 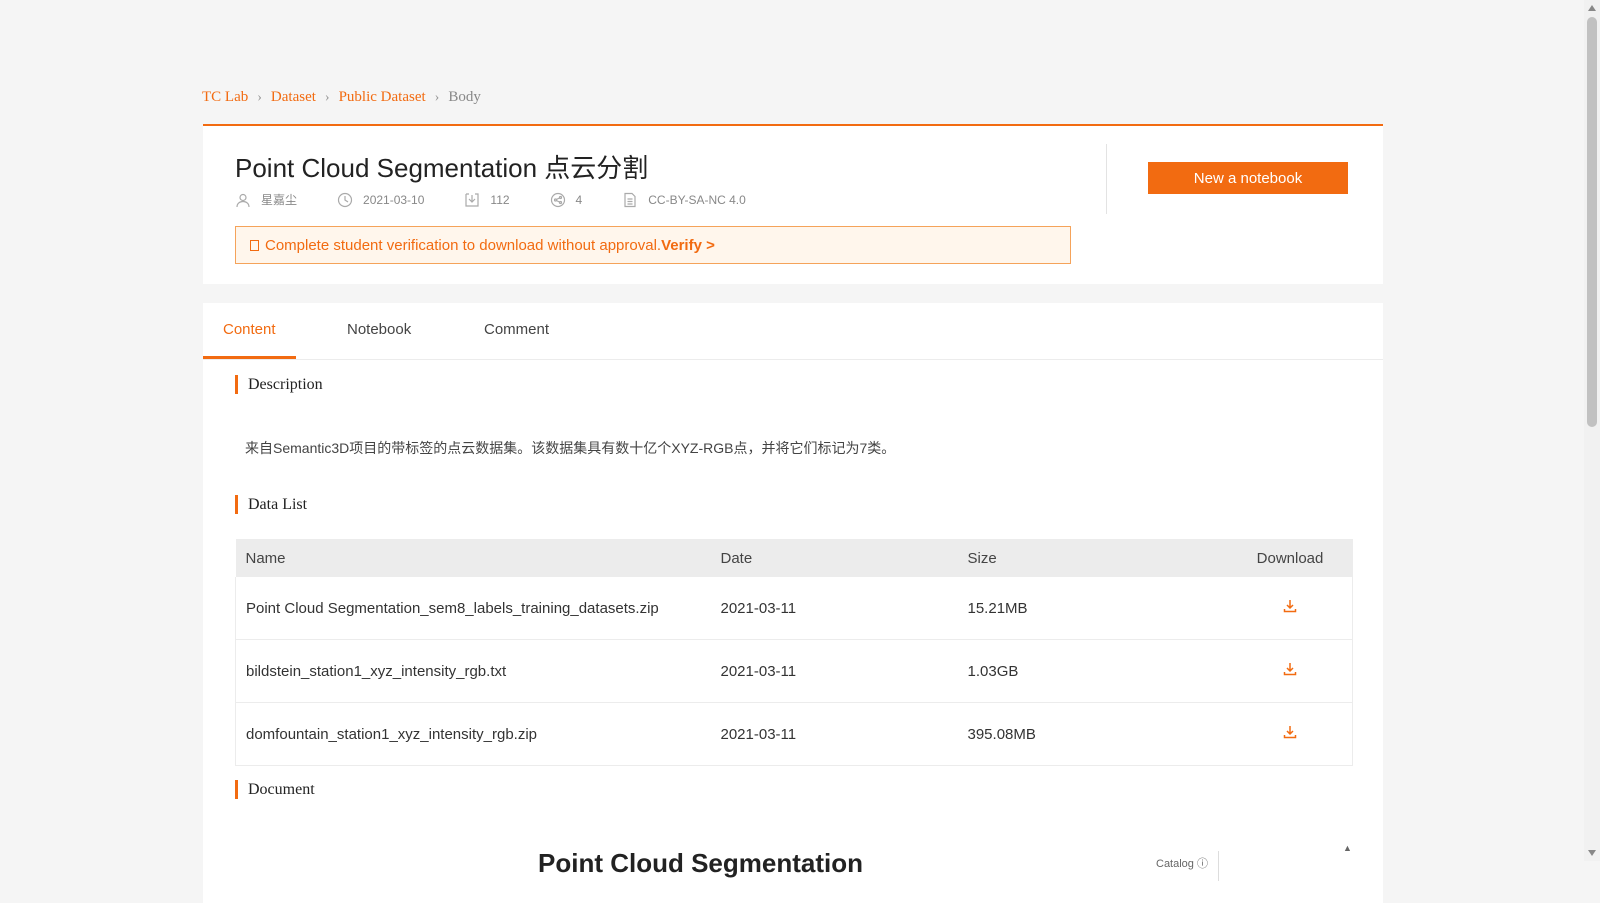 I want to click on table-header-row: Name Date Size Download, so click(x=794, y=558).